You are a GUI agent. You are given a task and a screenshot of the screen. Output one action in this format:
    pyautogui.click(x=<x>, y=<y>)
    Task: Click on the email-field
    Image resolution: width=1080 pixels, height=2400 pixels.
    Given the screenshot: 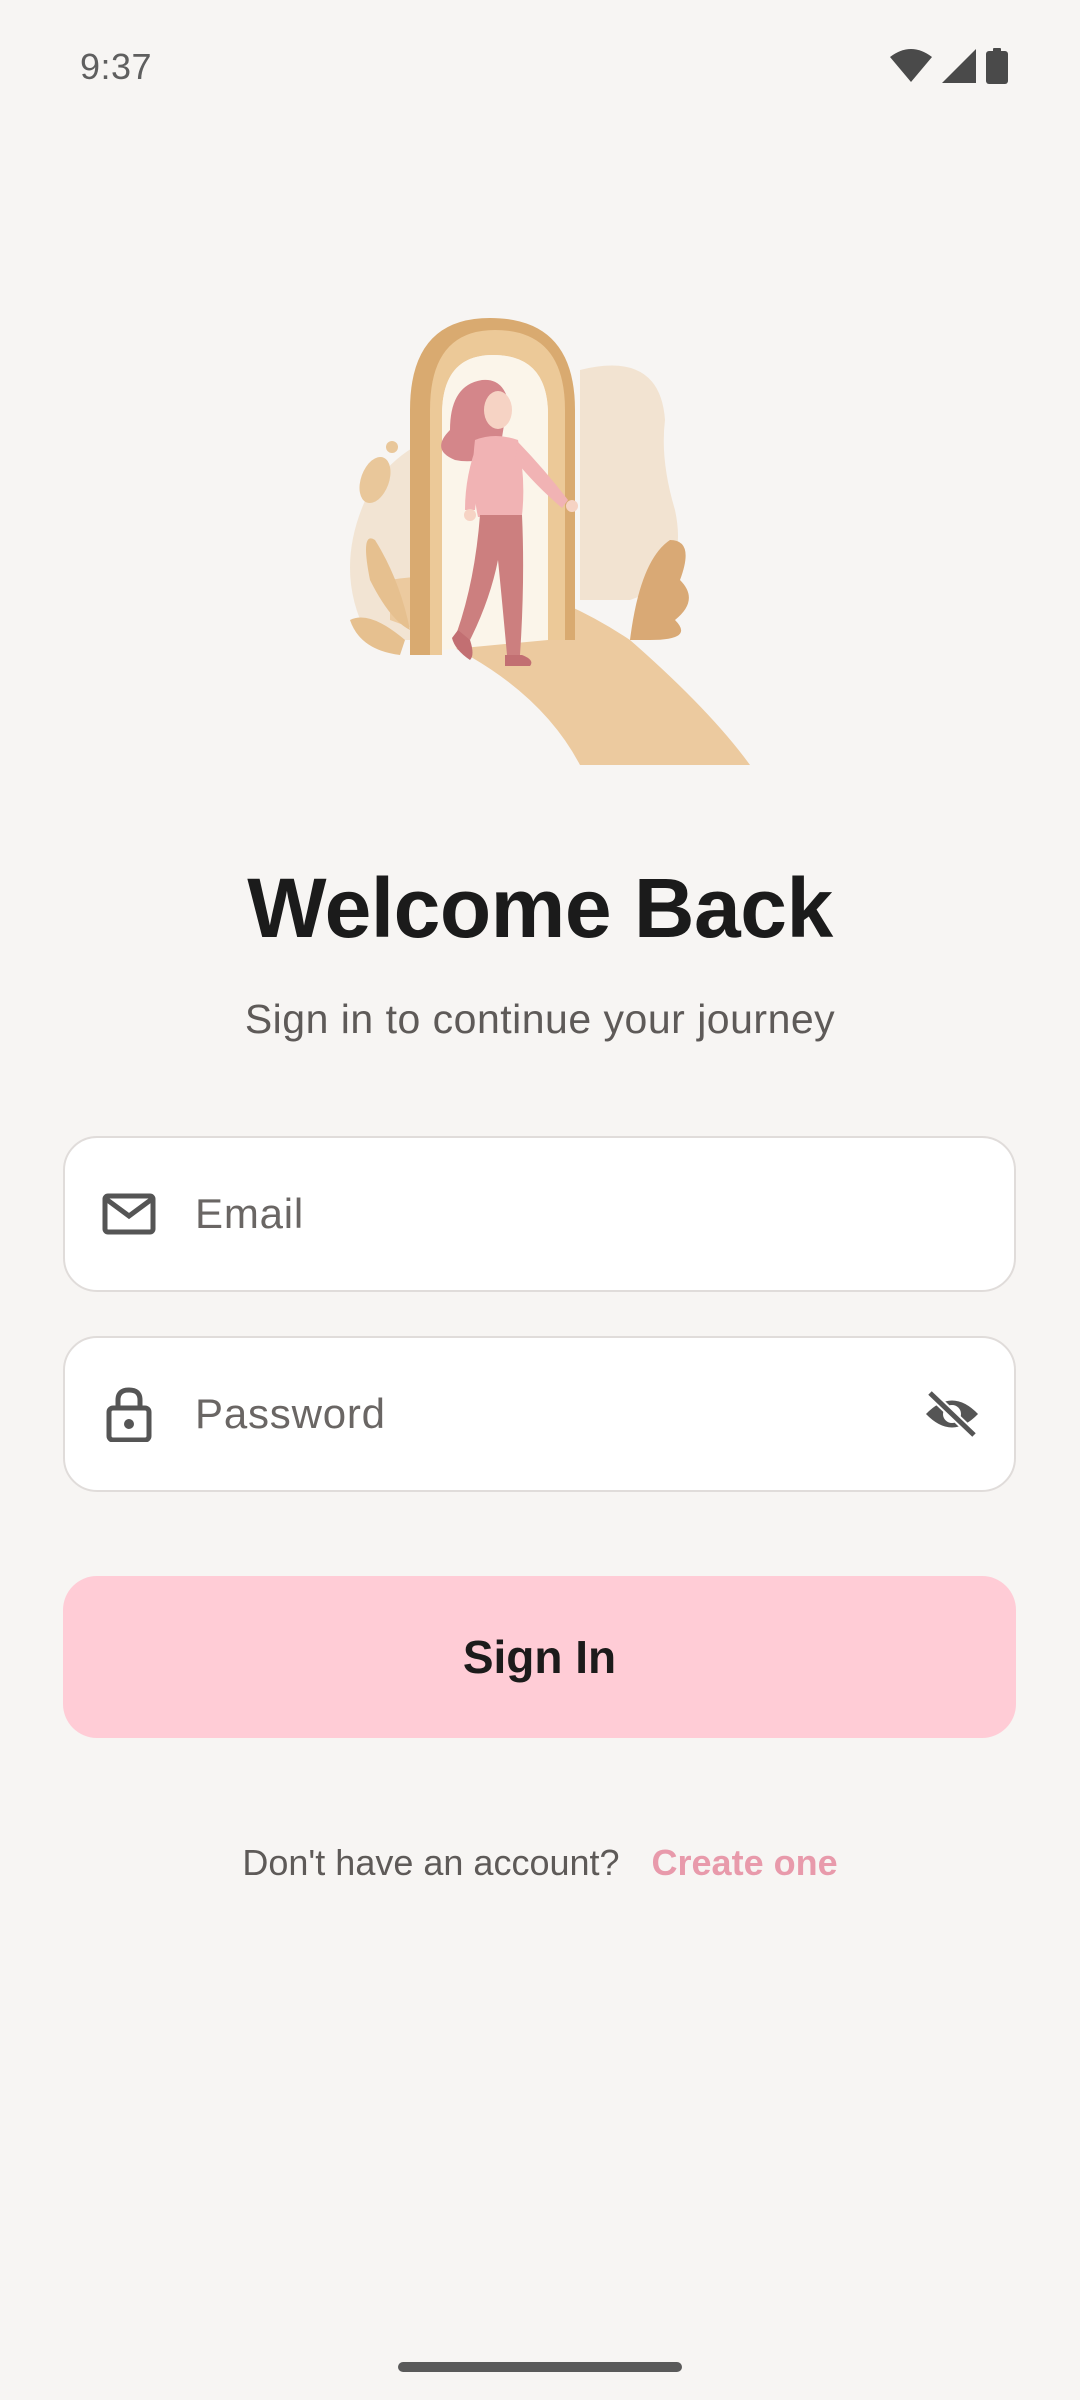 What is the action you would take?
    pyautogui.click(x=539, y=1214)
    